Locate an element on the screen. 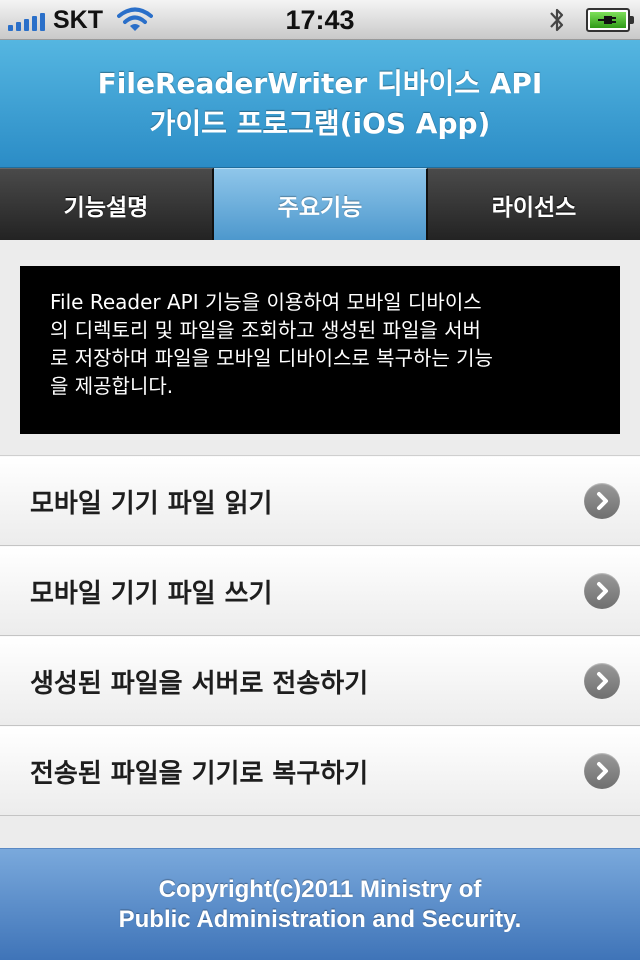 Image resolution: width=640 pixels, height=960 pixels. tab-bar: 기능설명 주요기능 라이선스 is located at coordinates (320, 204).